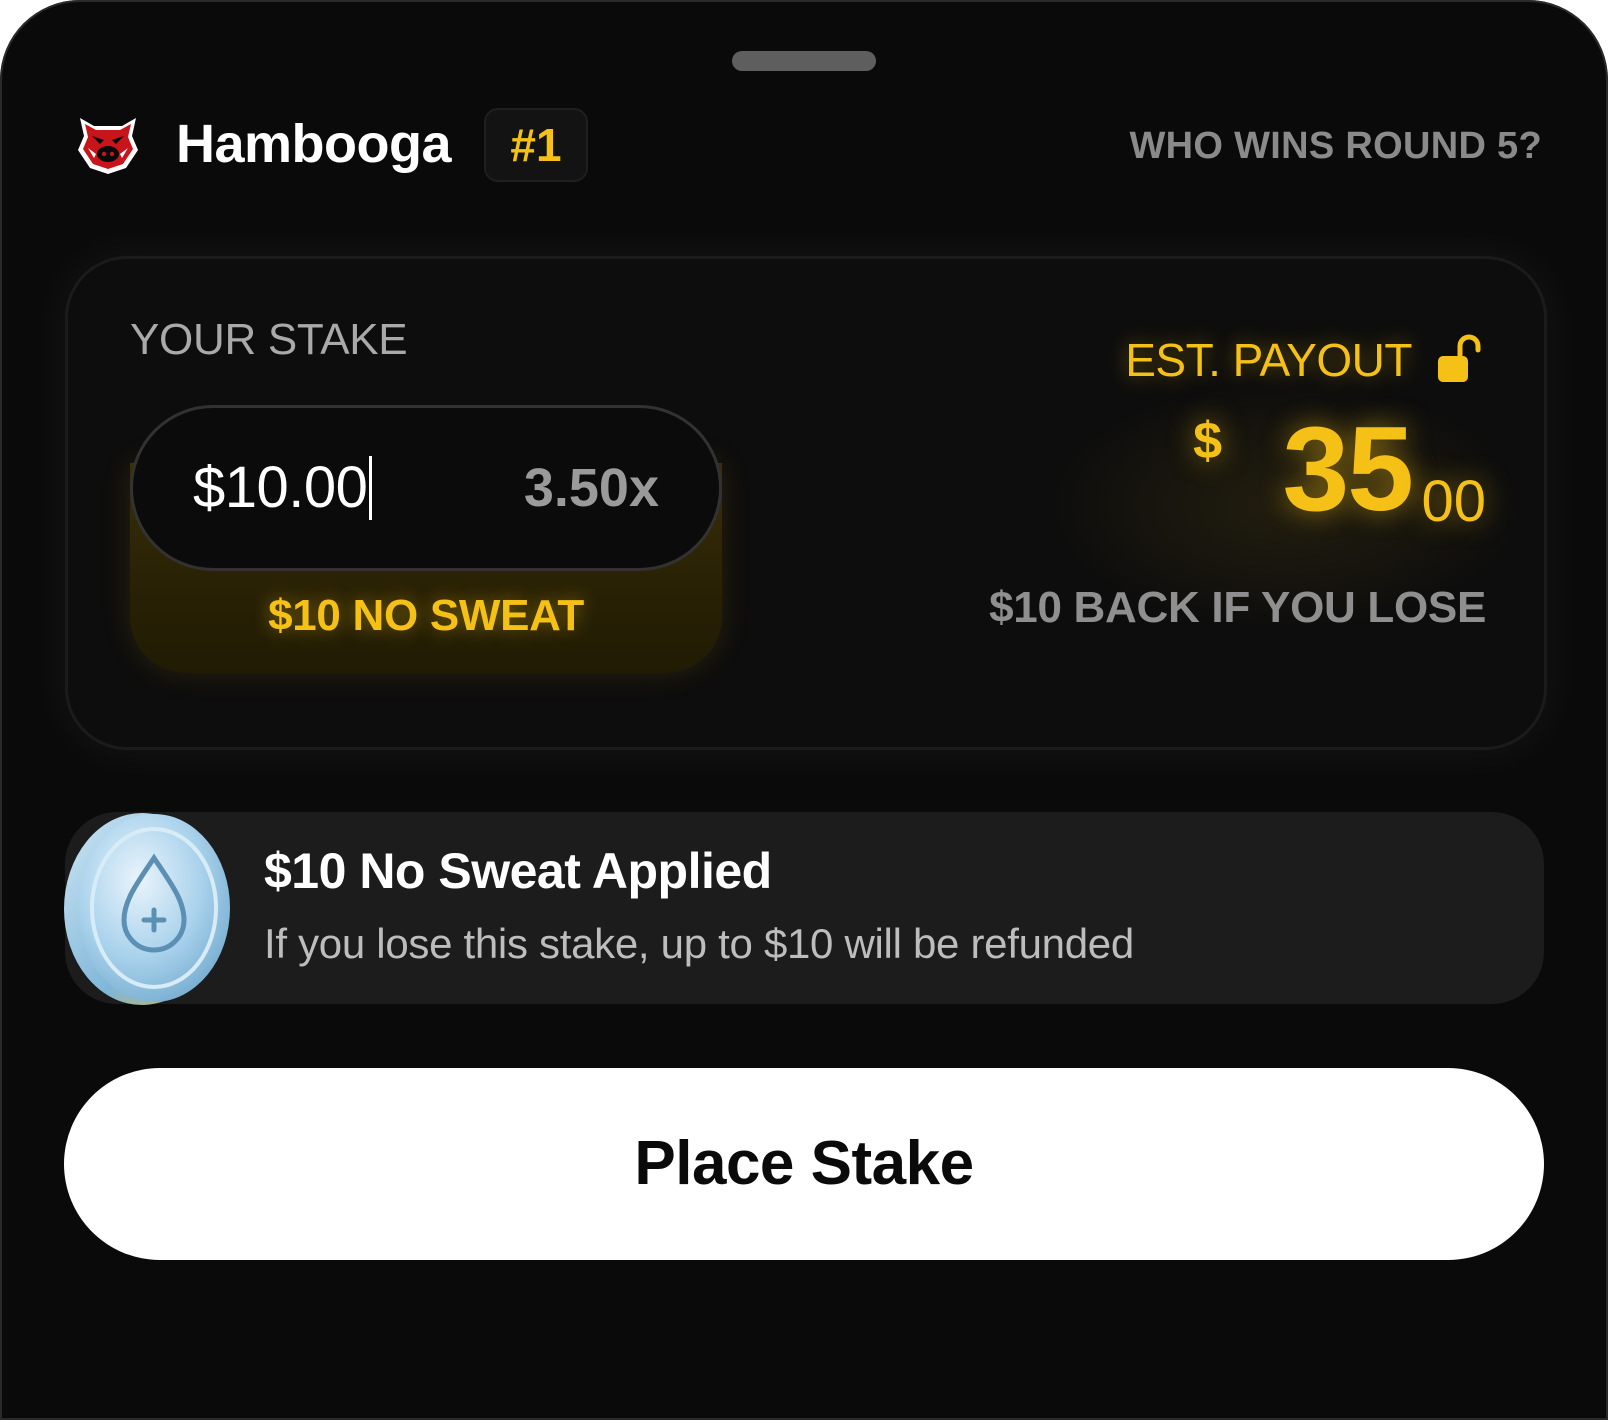 The image size is (1608, 1420). Describe the element at coordinates (804, 1164) in the screenshot. I see `place-stake-button: Place Stake` at that location.